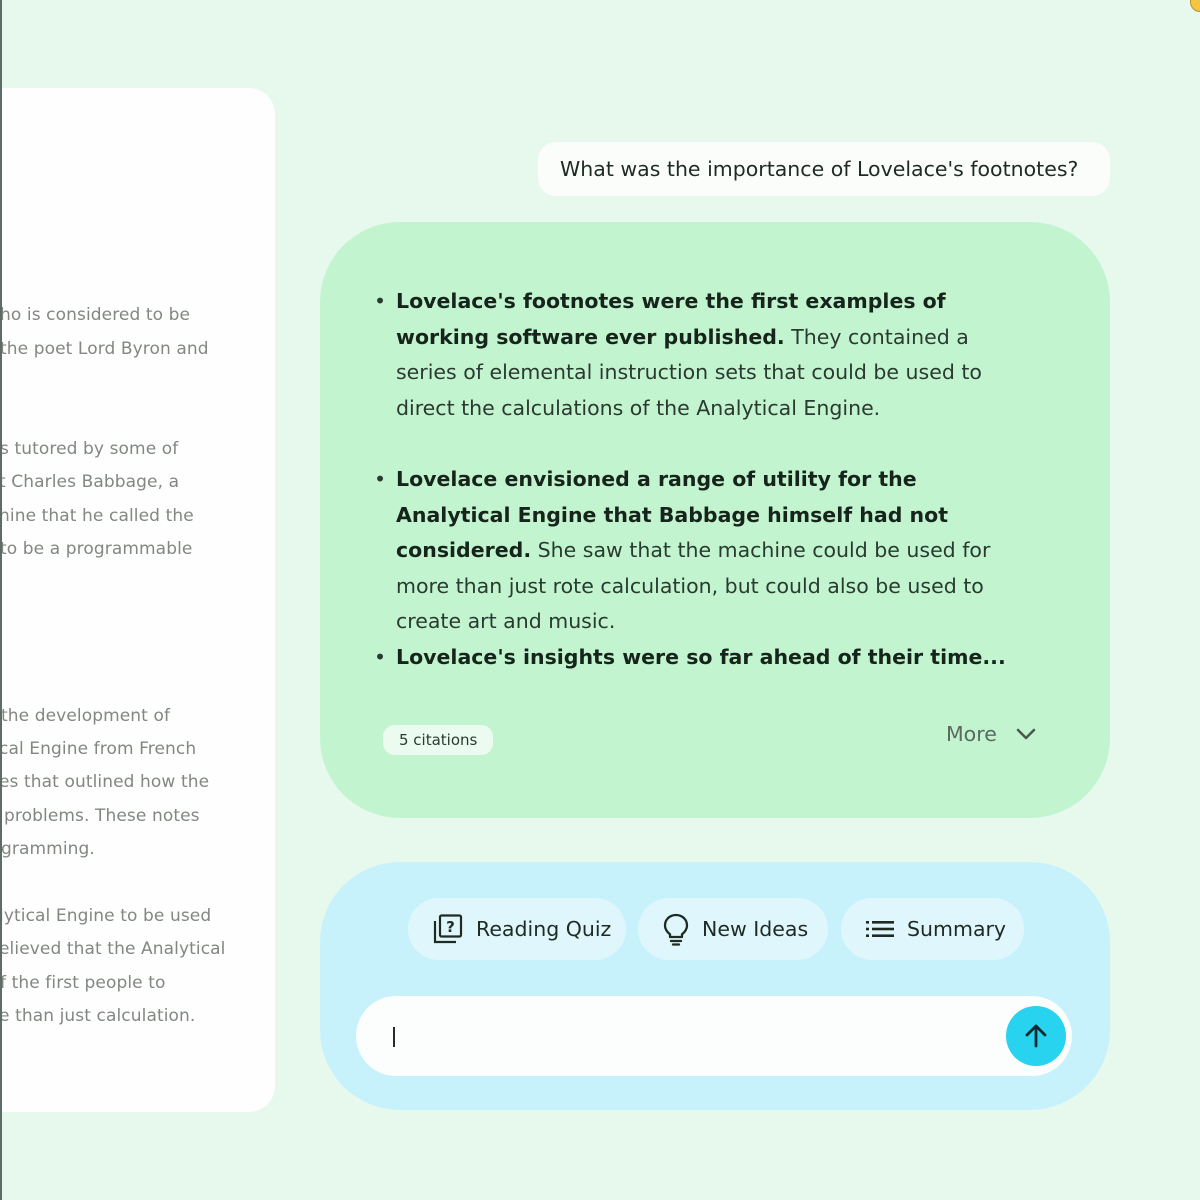  I want to click on document-line: s tutored by some of, so click(90, 449).